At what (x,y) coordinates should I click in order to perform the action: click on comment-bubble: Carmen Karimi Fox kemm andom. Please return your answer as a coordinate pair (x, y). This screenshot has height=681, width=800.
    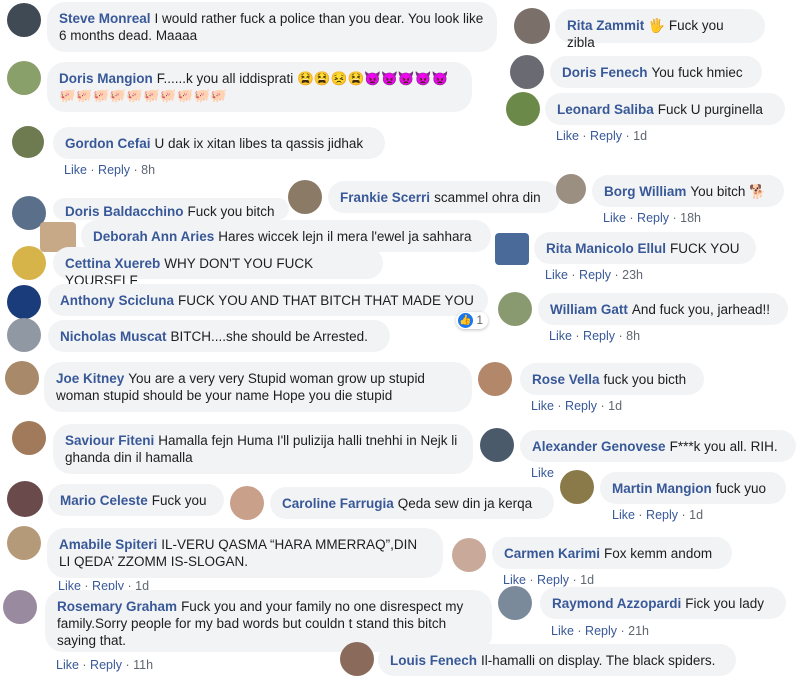
    Looking at the image, I should click on (612, 553).